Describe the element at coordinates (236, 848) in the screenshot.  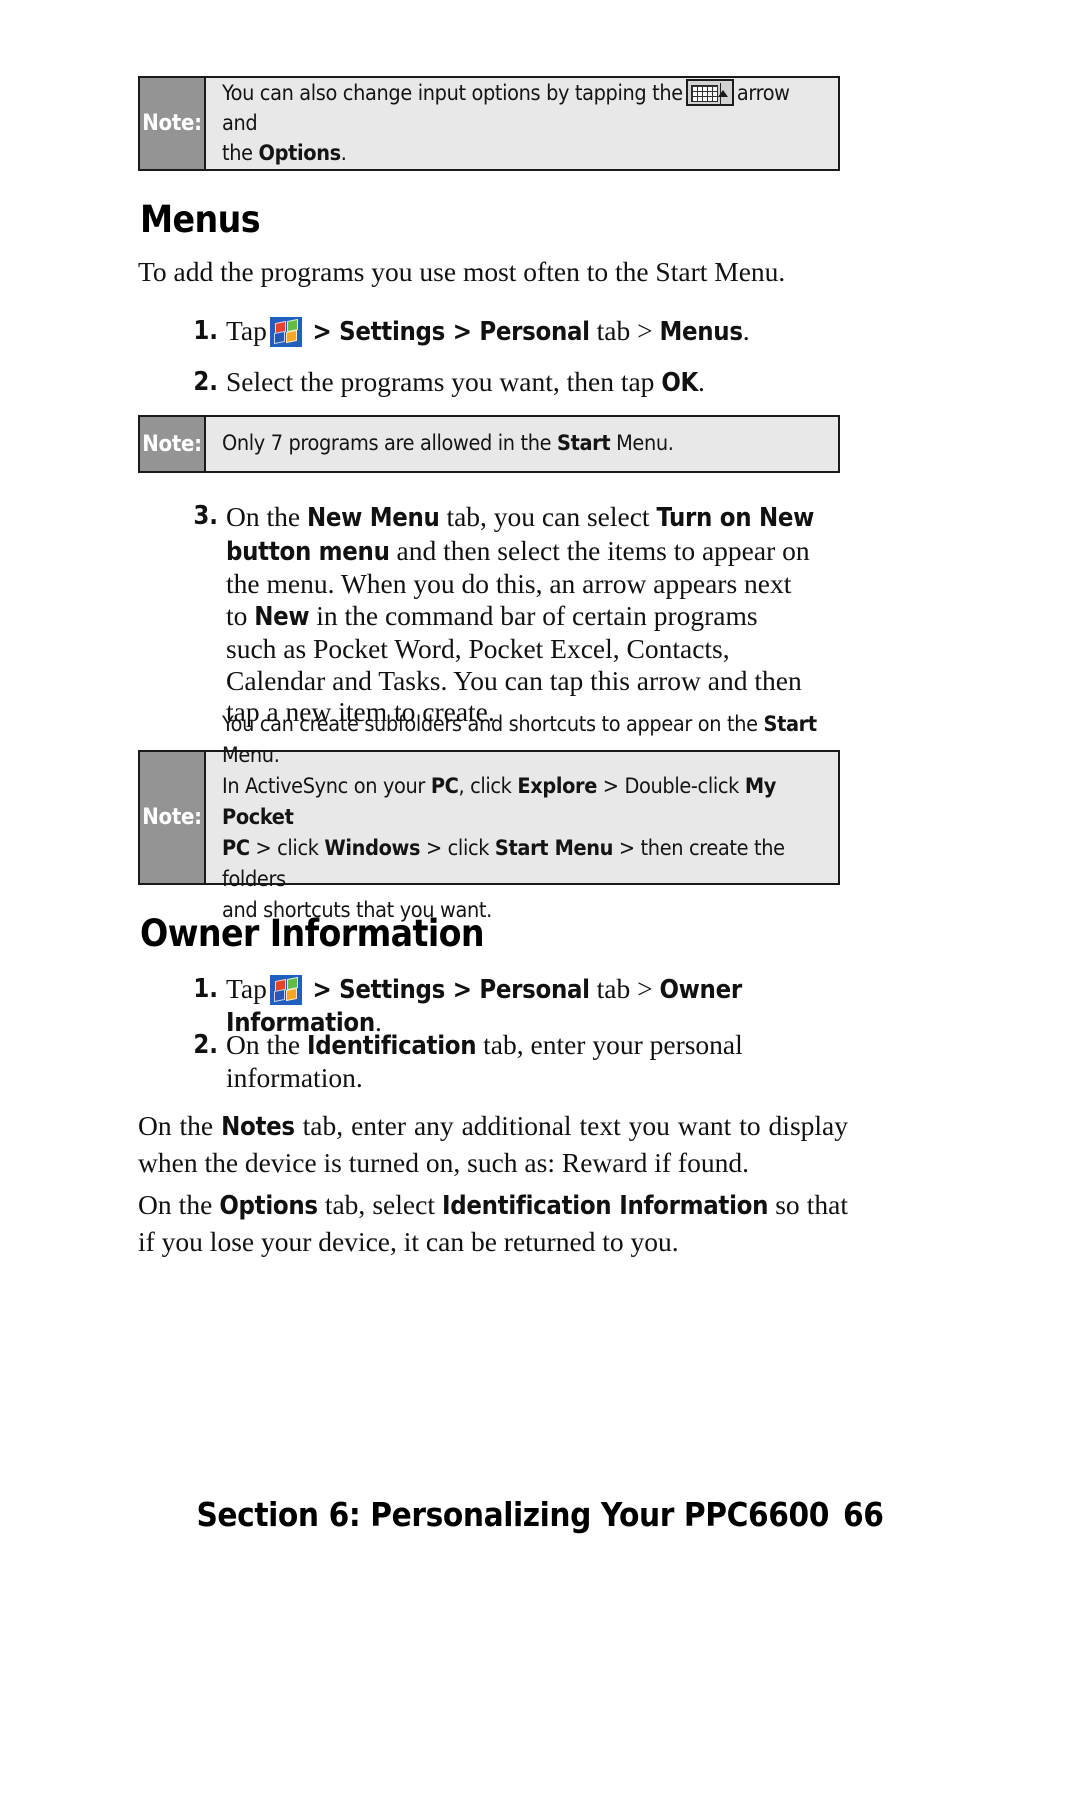
I see `n3-pc2-bold: PC` at that location.